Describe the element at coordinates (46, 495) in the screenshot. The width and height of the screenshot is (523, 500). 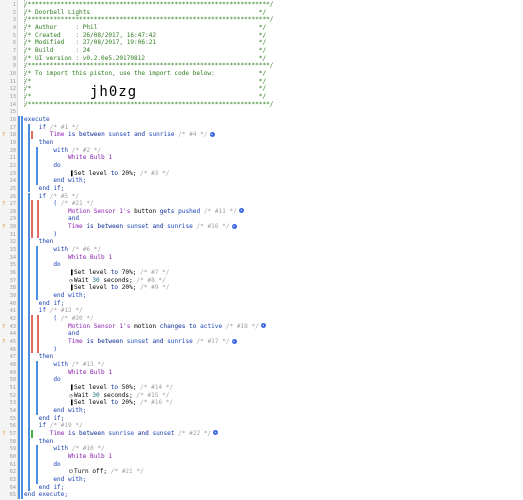
I see `code-text: end execute;` at that location.